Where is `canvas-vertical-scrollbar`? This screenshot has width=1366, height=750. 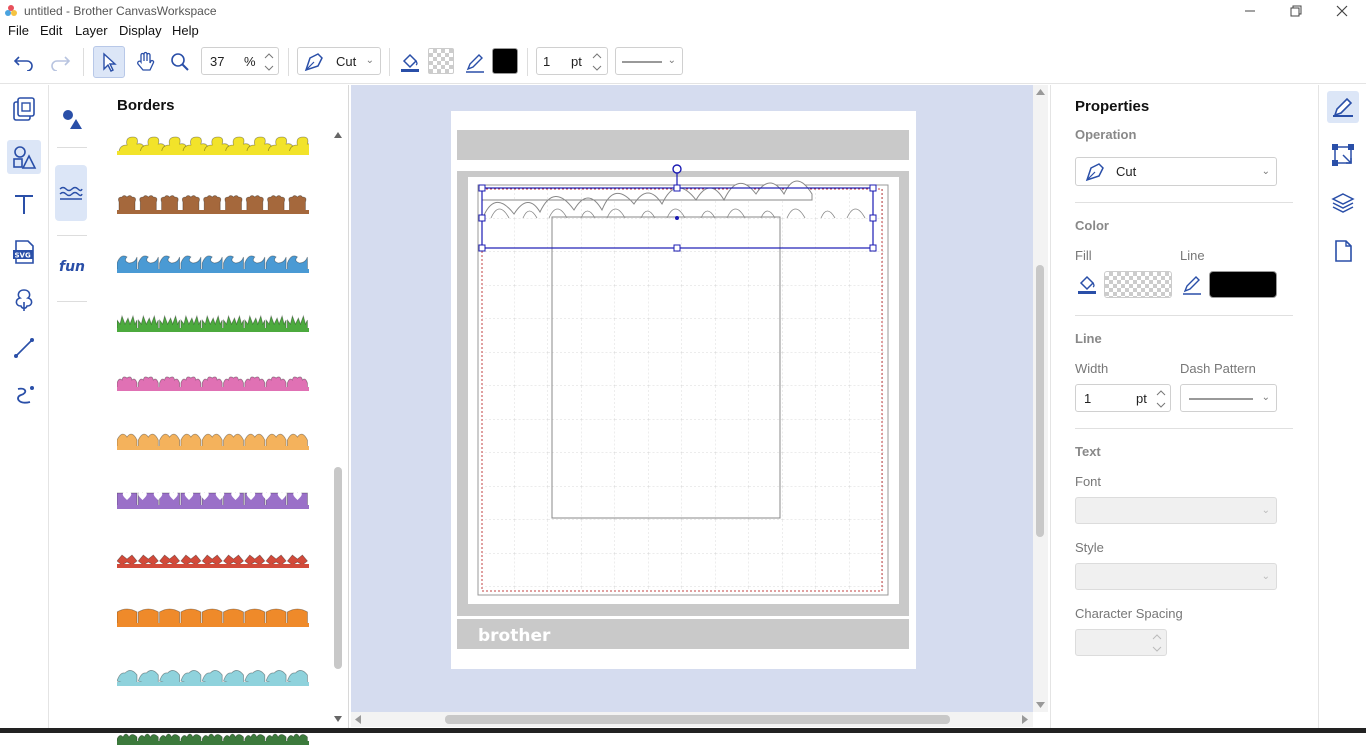 canvas-vertical-scrollbar is located at coordinates (1040, 398).